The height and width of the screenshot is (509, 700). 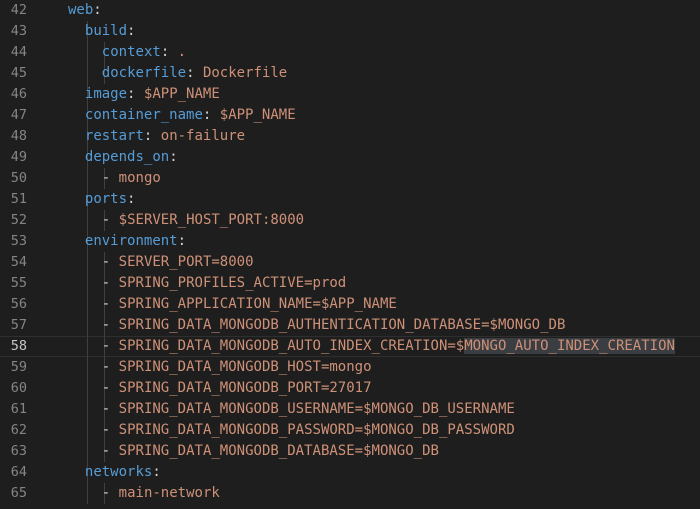 I want to click on code-text: environment:, so click(x=135, y=241).